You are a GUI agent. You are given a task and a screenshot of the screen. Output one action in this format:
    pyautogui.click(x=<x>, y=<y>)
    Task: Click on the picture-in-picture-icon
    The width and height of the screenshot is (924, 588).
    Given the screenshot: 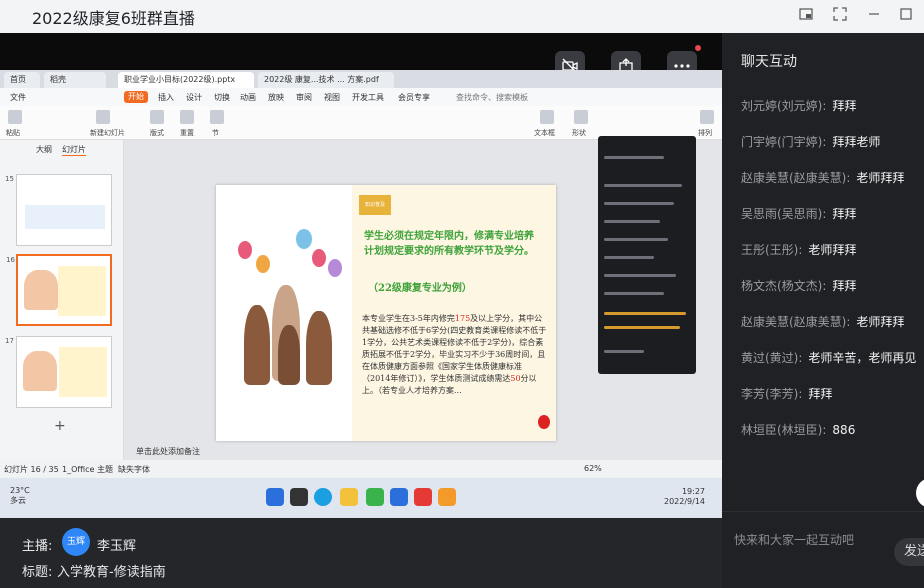 What is the action you would take?
    pyautogui.click(x=806, y=15)
    